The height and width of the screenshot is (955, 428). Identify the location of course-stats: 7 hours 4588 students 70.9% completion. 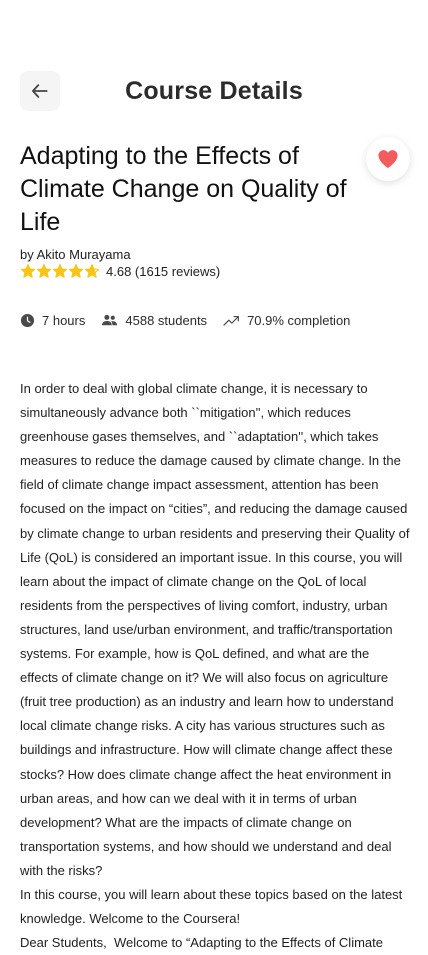
(193, 320).